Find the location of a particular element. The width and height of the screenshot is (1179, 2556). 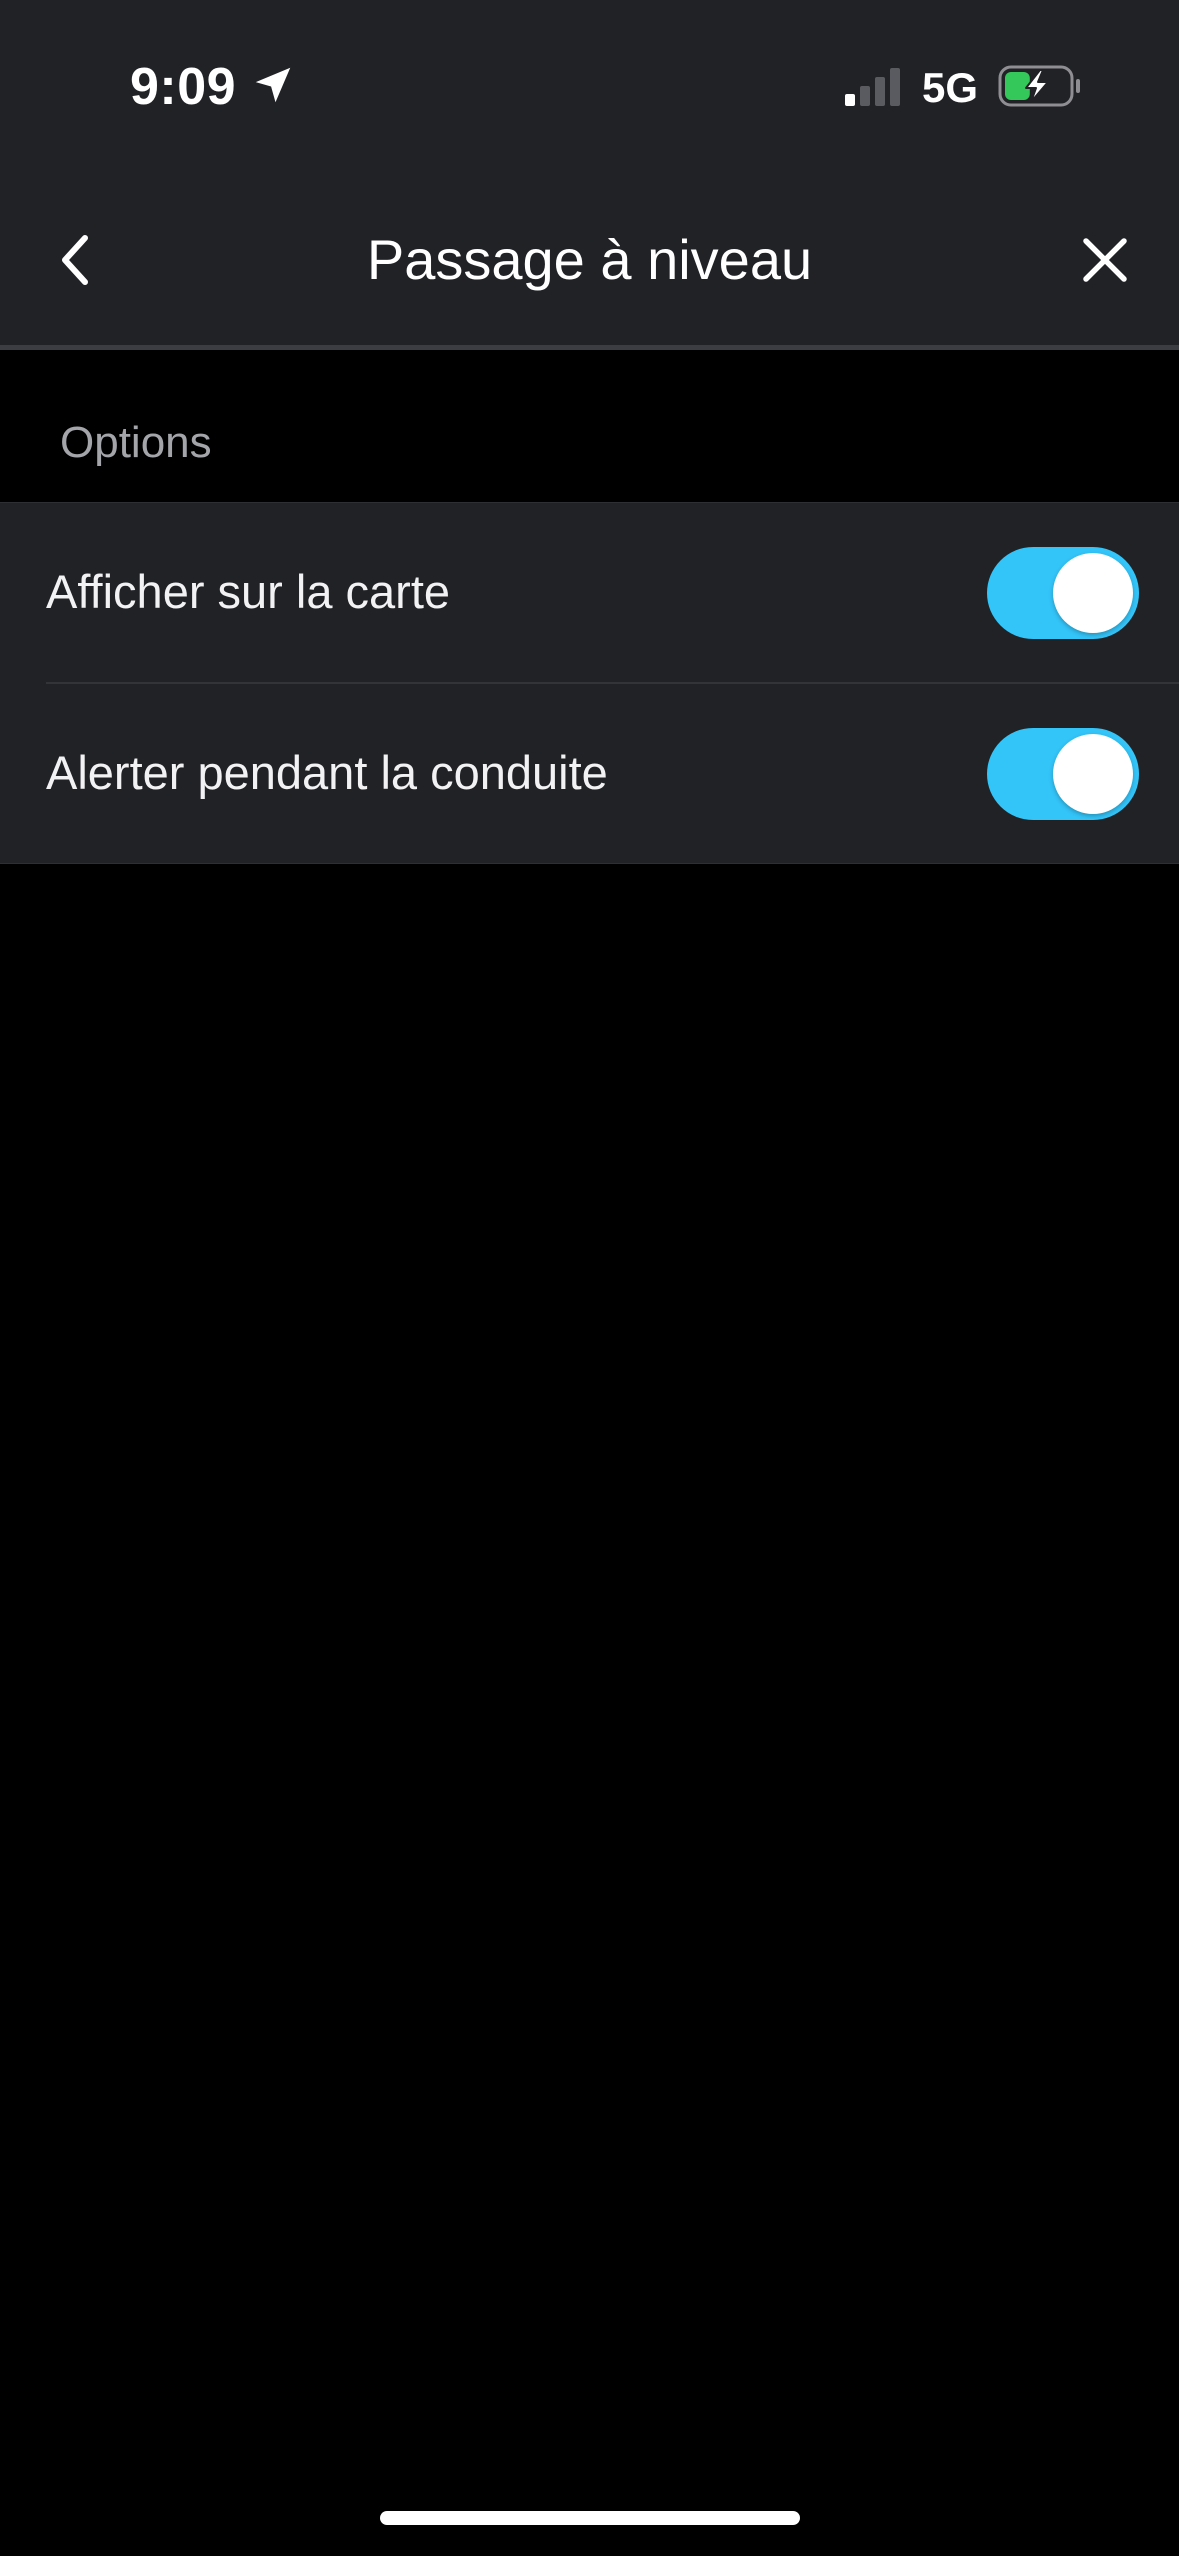

location-arrow-icon is located at coordinates (273, 85).